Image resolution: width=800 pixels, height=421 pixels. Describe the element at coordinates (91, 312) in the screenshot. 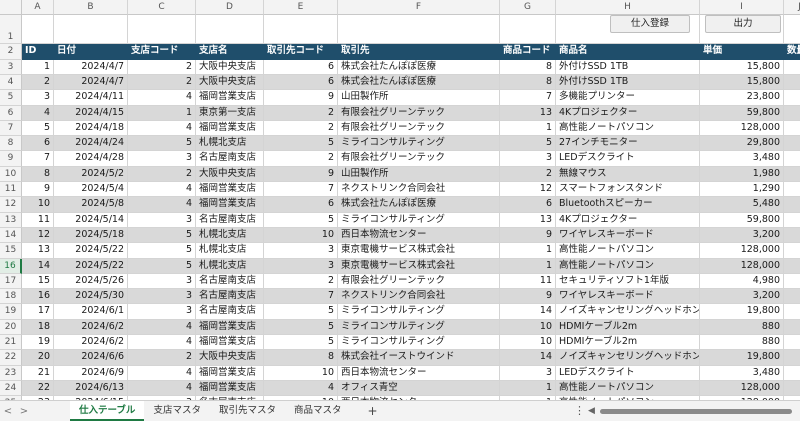

I see `cell-date: 2024/6/1` at that location.